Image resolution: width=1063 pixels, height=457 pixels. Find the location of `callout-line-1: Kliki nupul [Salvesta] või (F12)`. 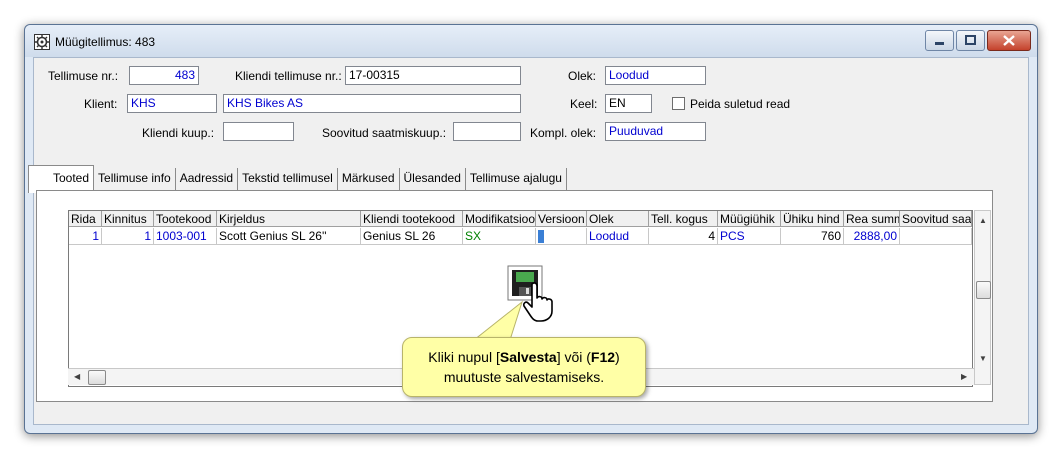

callout-line-1: Kliki nupul [Salvesta] või (F12) is located at coordinates (524, 357).